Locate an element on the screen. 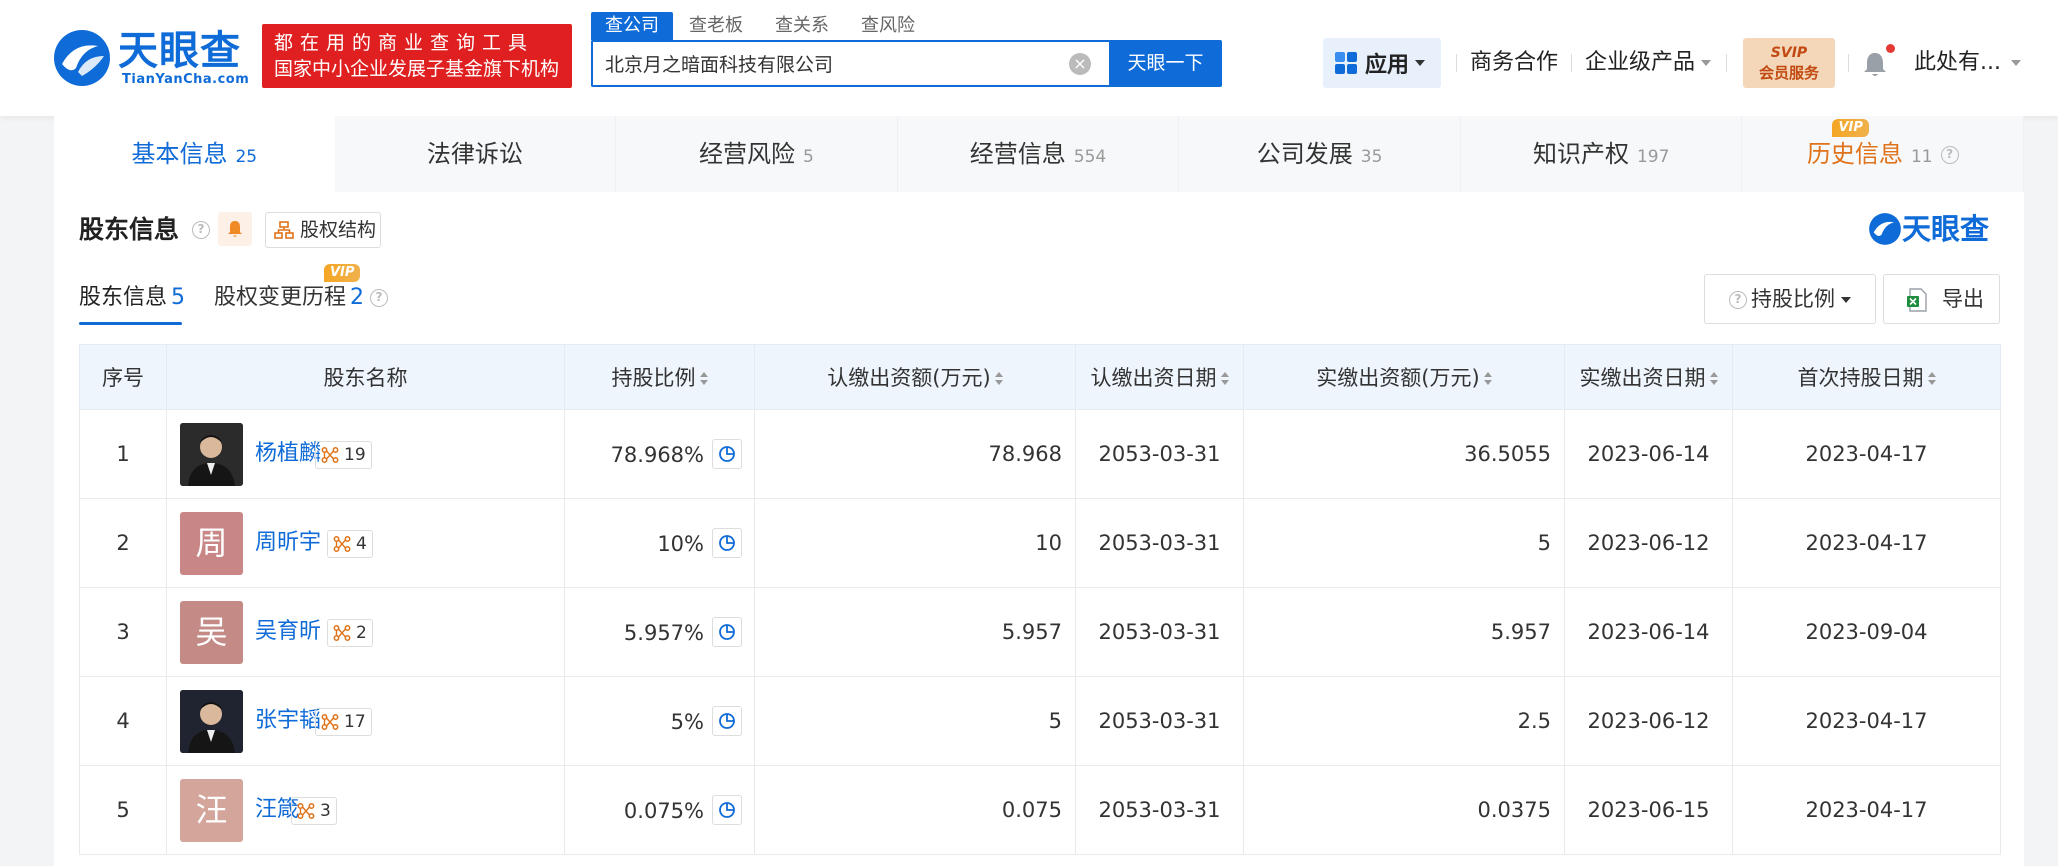 Image resolution: width=2058 pixels, height=866 pixels. tab-label: 历史信息 is located at coordinates (1854, 154).